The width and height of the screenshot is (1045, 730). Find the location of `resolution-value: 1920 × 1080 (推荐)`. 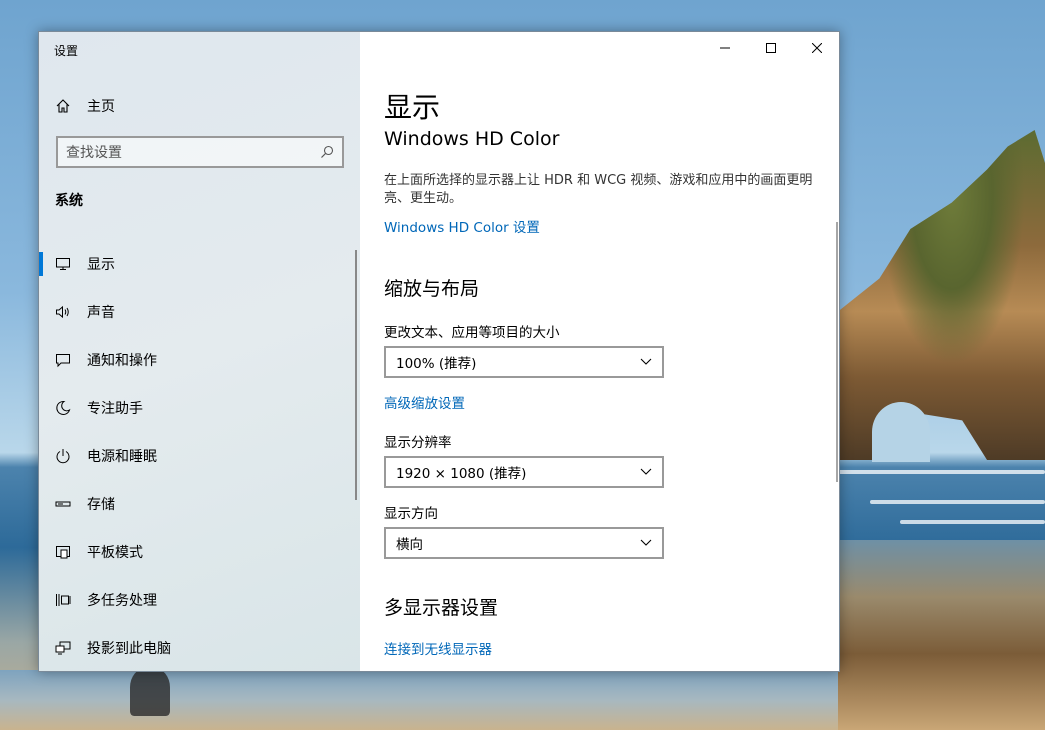

resolution-value: 1920 × 1080 (推荐) is located at coordinates (461, 474).